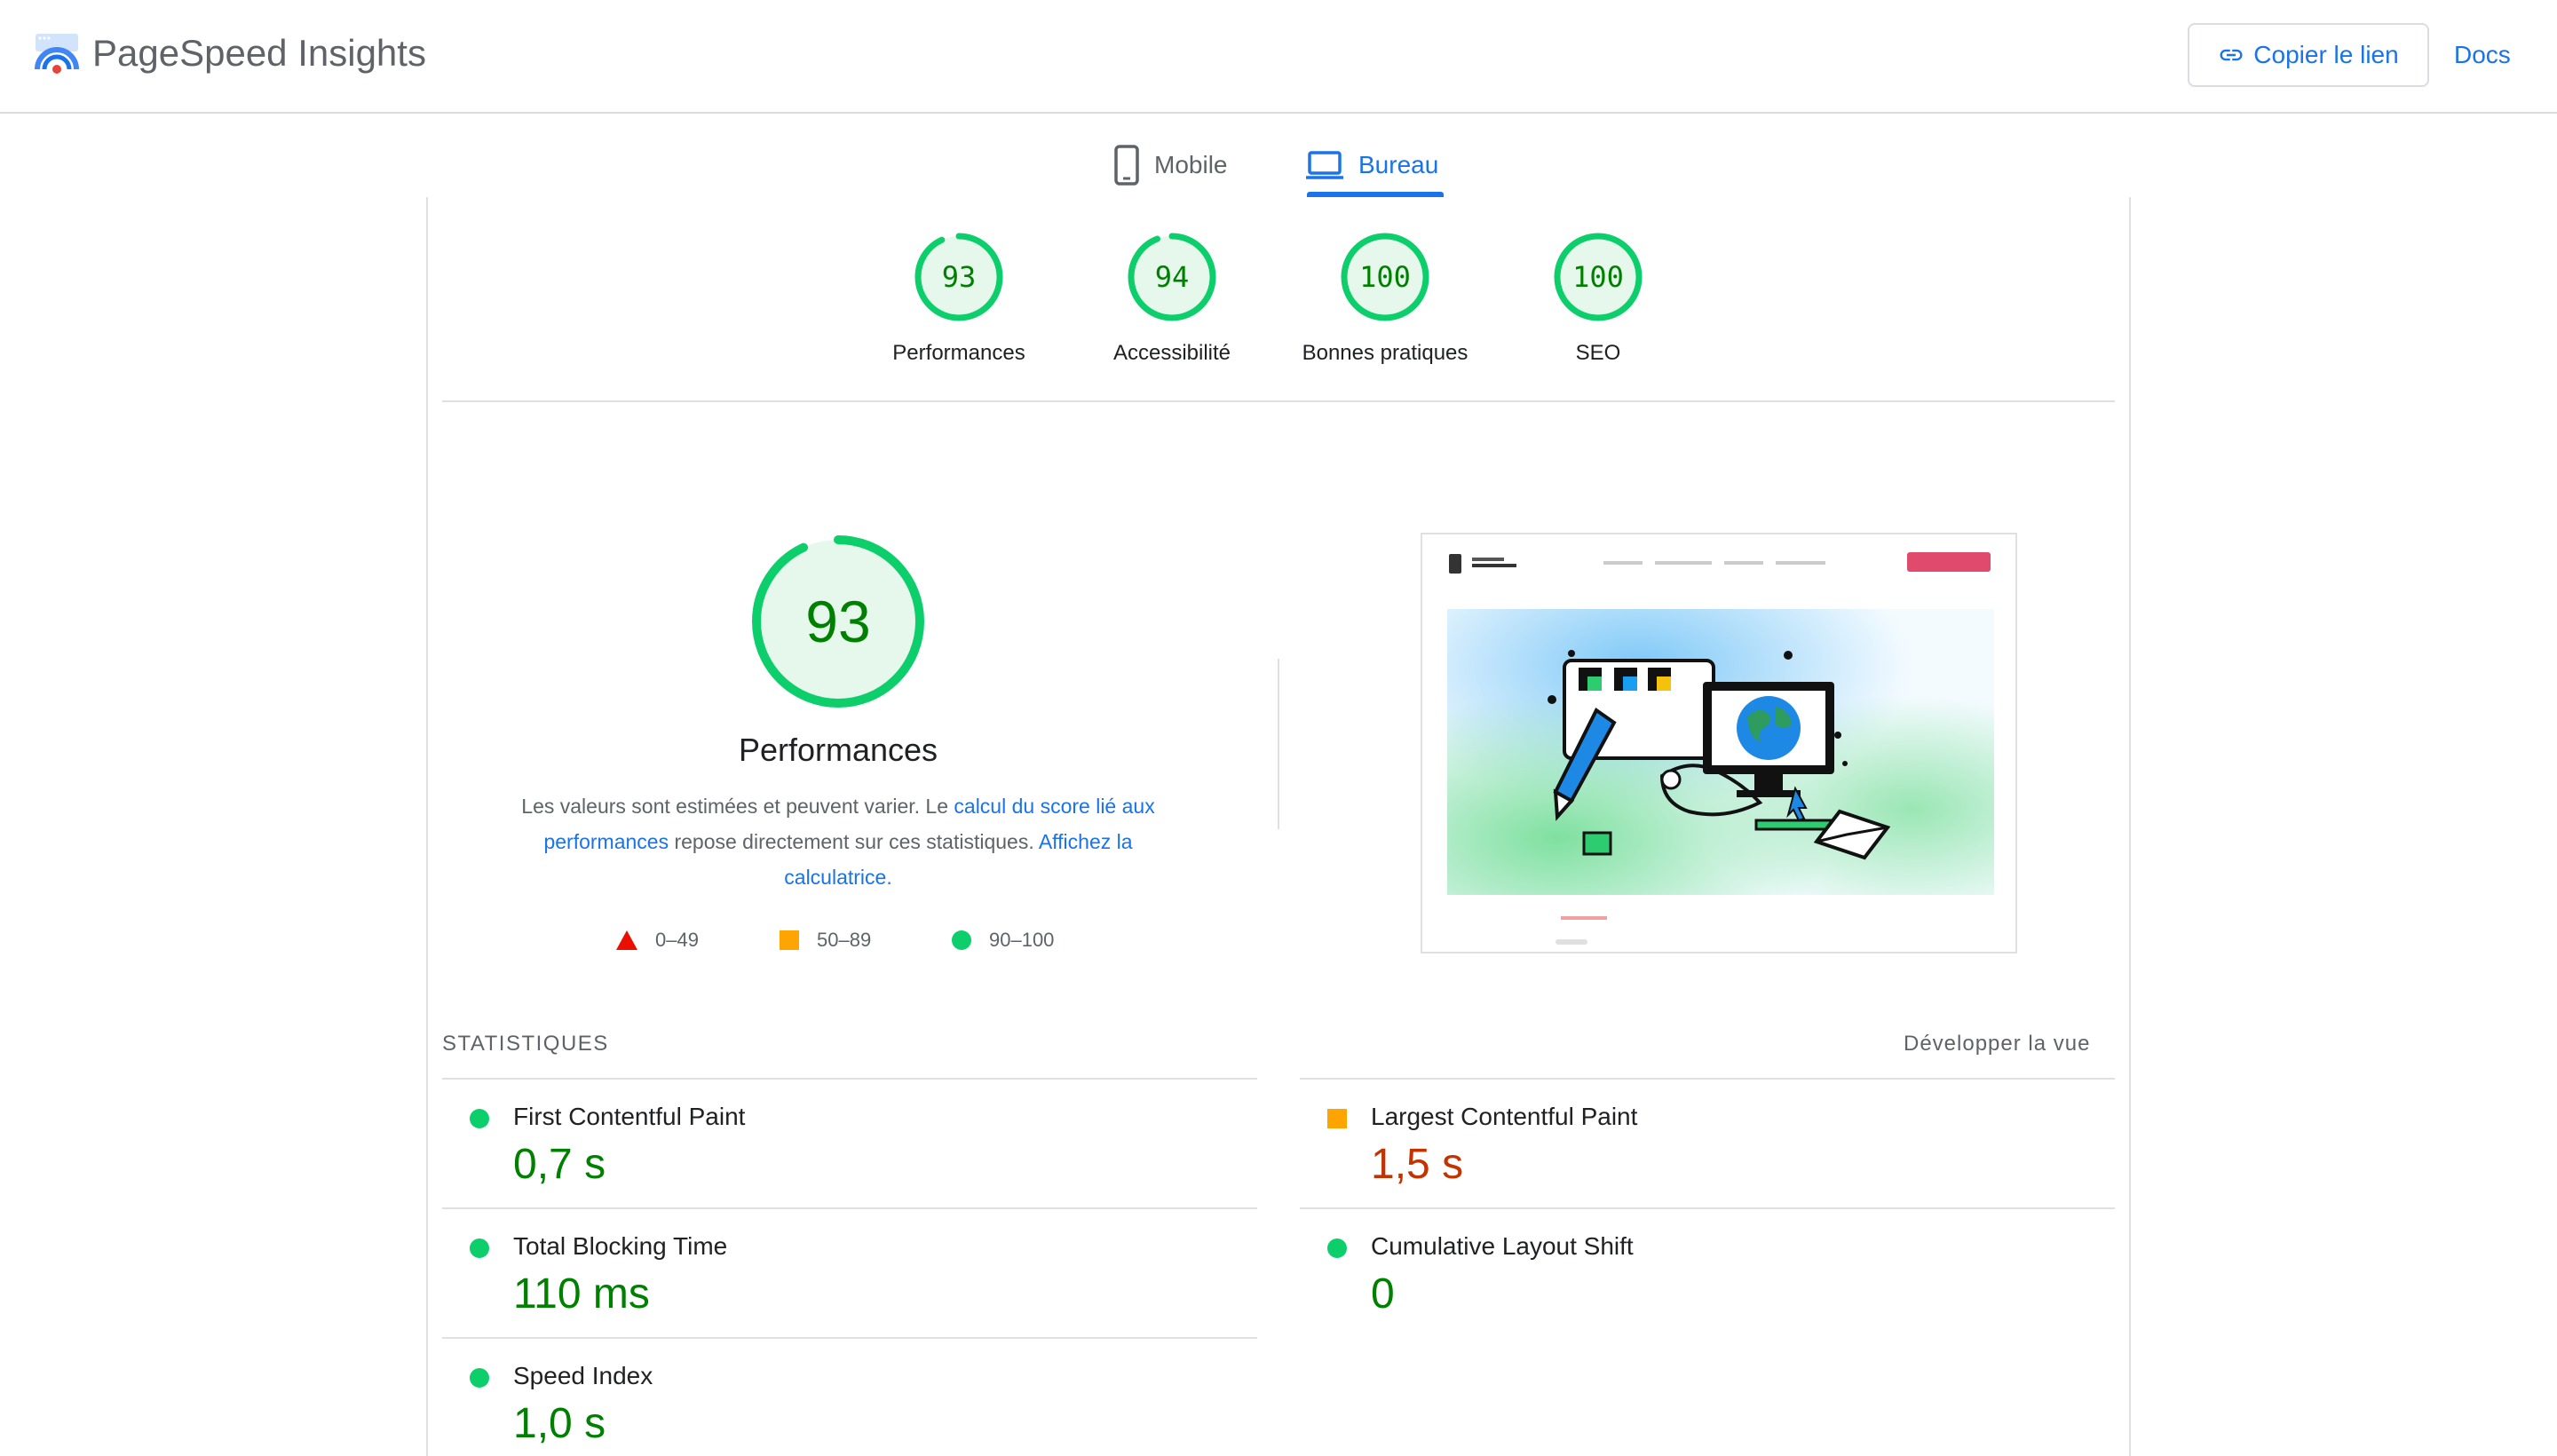  I want to click on gauge-accessibility: 94 Accessibilité, so click(1172, 299).